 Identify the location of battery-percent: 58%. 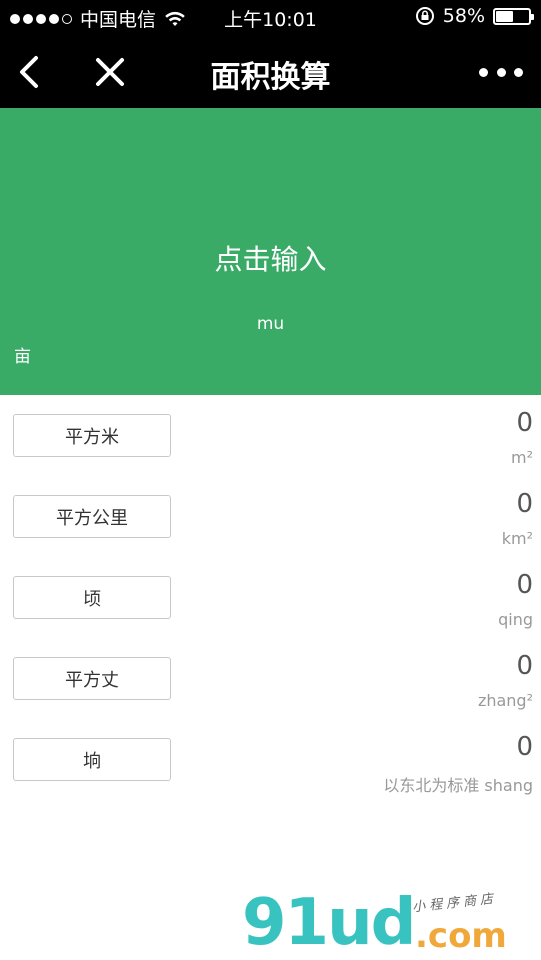
(463, 16).